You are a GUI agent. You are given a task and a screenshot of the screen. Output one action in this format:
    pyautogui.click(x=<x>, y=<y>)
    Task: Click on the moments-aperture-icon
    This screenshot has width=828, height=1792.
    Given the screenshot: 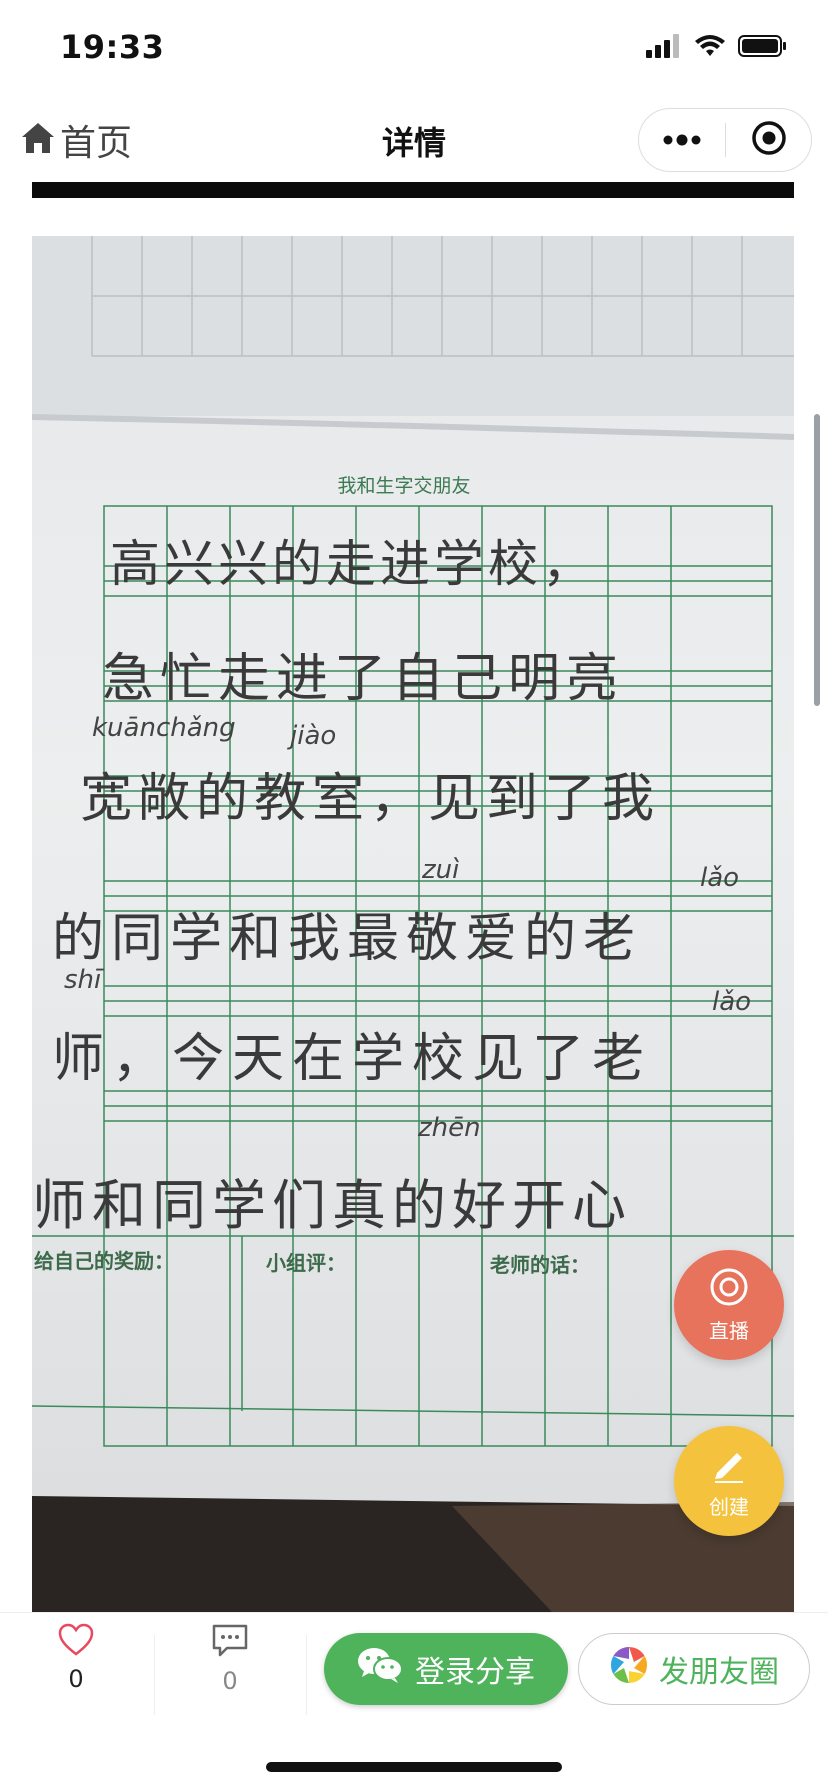 What is the action you would take?
    pyautogui.click(x=629, y=1669)
    